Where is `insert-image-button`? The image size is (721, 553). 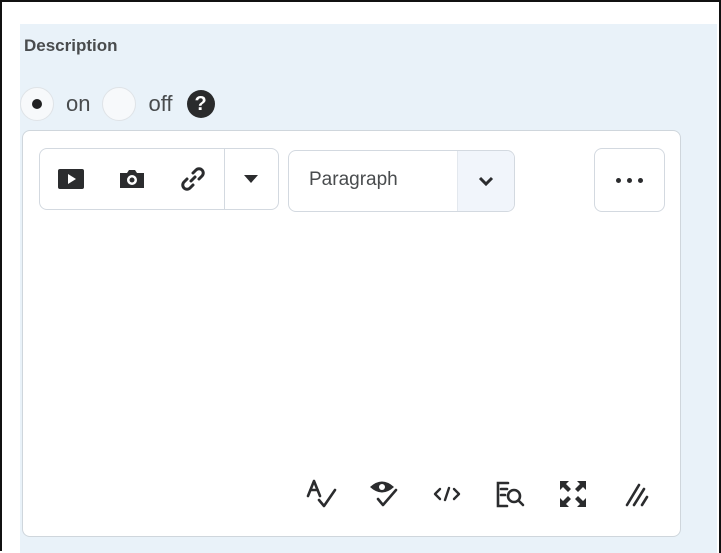 insert-image-button is located at coordinates (131, 179).